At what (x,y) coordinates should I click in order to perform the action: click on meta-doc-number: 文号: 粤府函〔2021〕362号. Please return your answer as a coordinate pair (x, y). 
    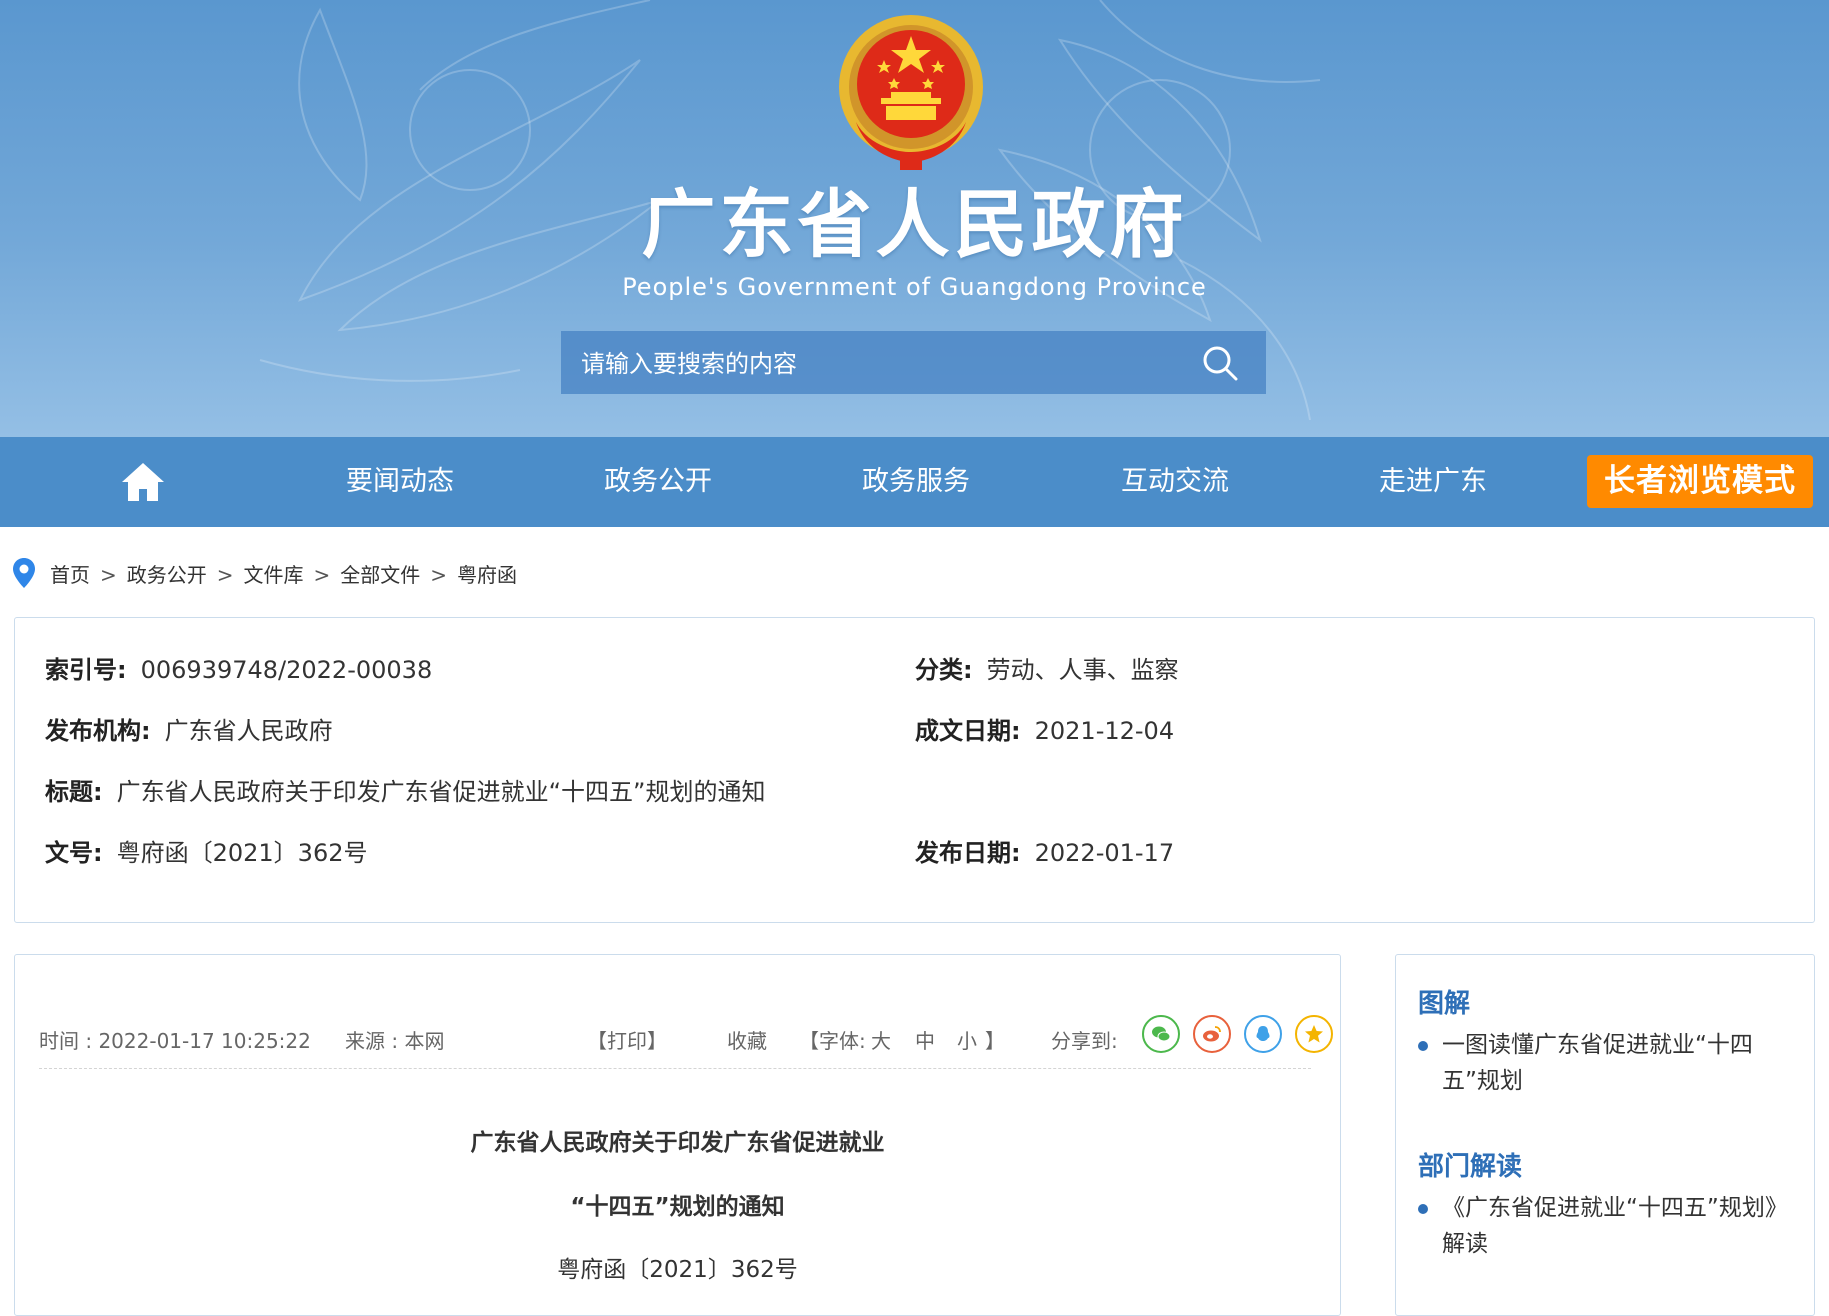
    Looking at the image, I should click on (206, 853).